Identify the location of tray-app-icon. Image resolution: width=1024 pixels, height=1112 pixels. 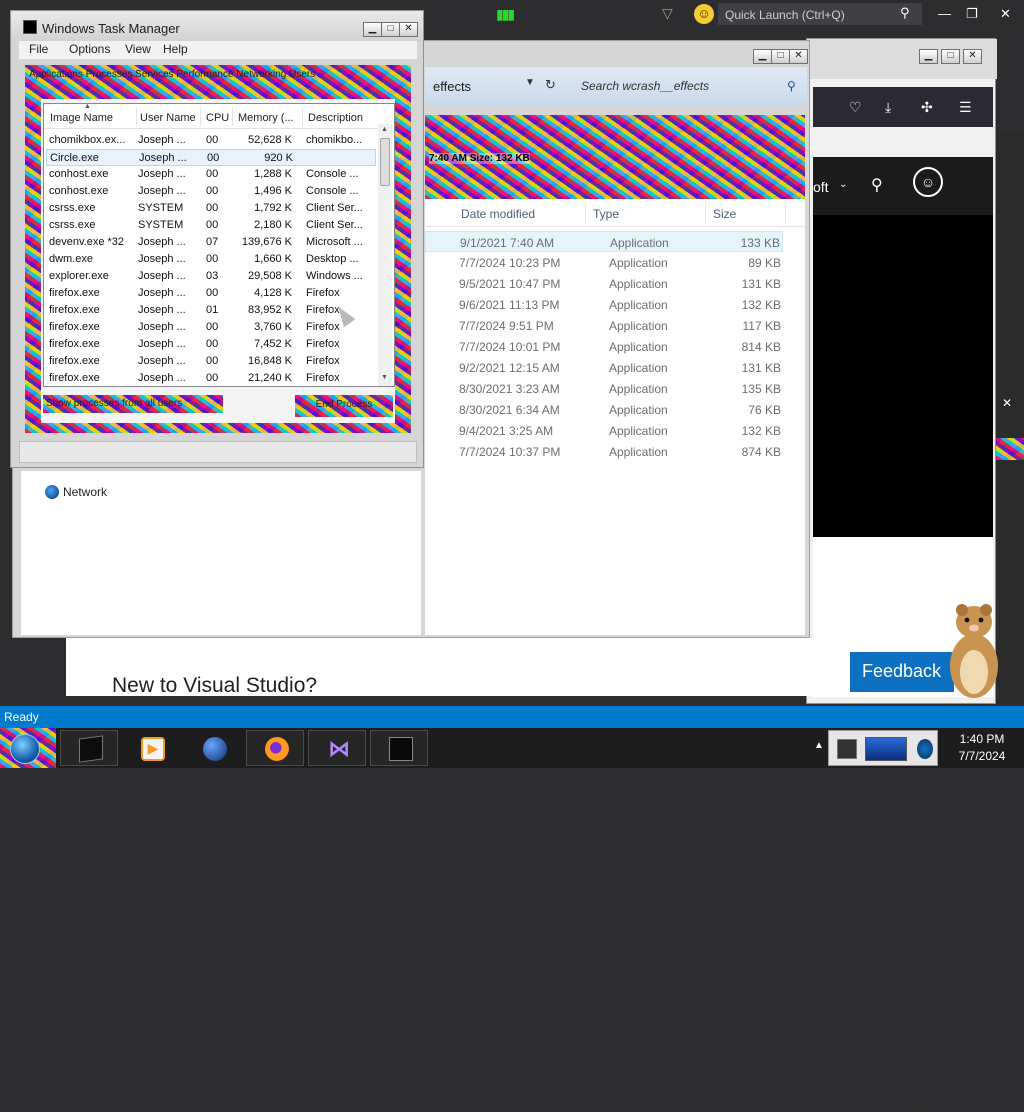
(847, 749).